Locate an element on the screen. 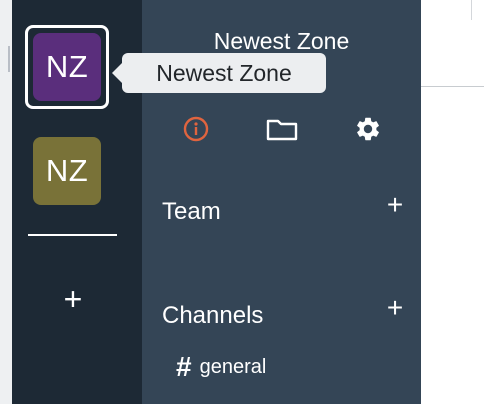  add-team-button: + is located at coordinates (395, 204).